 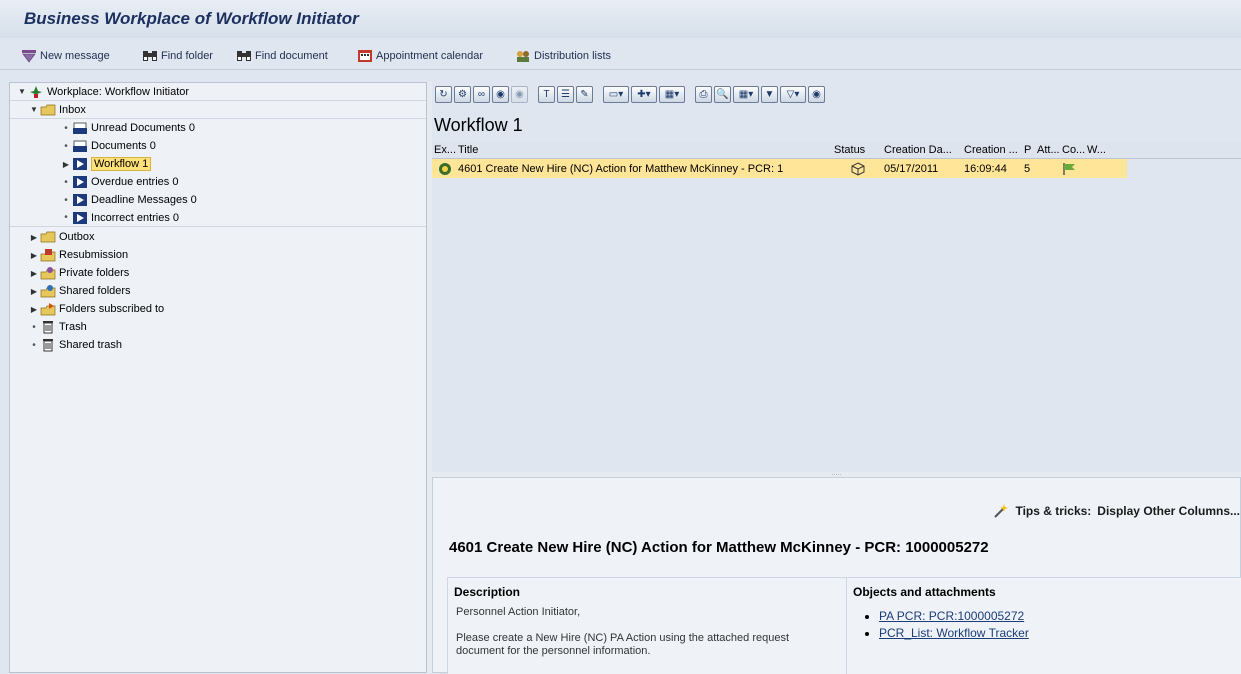 What do you see at coordinates (481, 94) in the screenshot?
I see `link-icon: ∞` at bounding box center [481, 94].